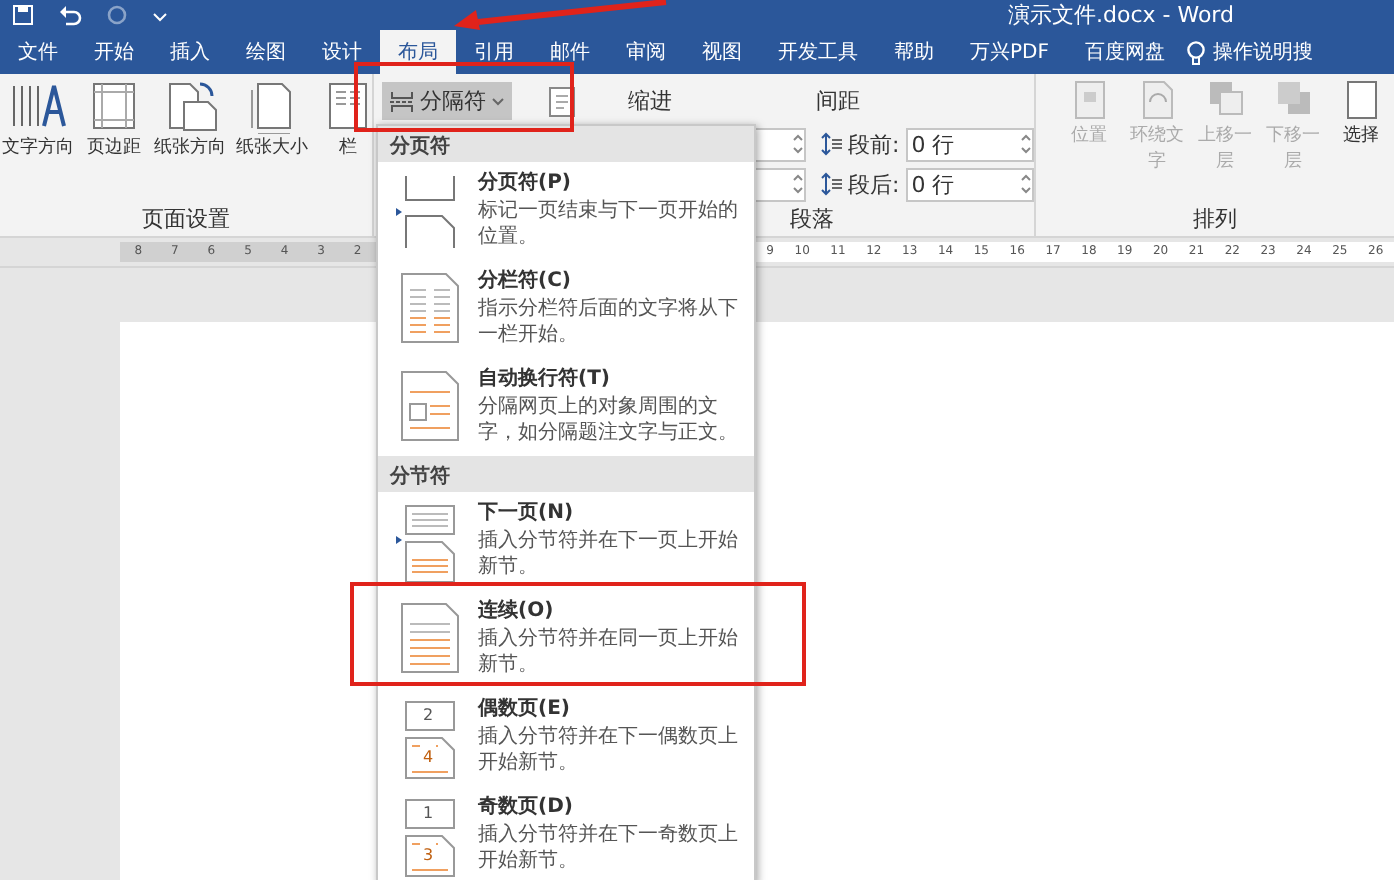  Describe the element at coordinates (609, 750) in the screenshot. I see `menu-item-description: 插入分节符并在下一偶数页上开始新节。` at that location.